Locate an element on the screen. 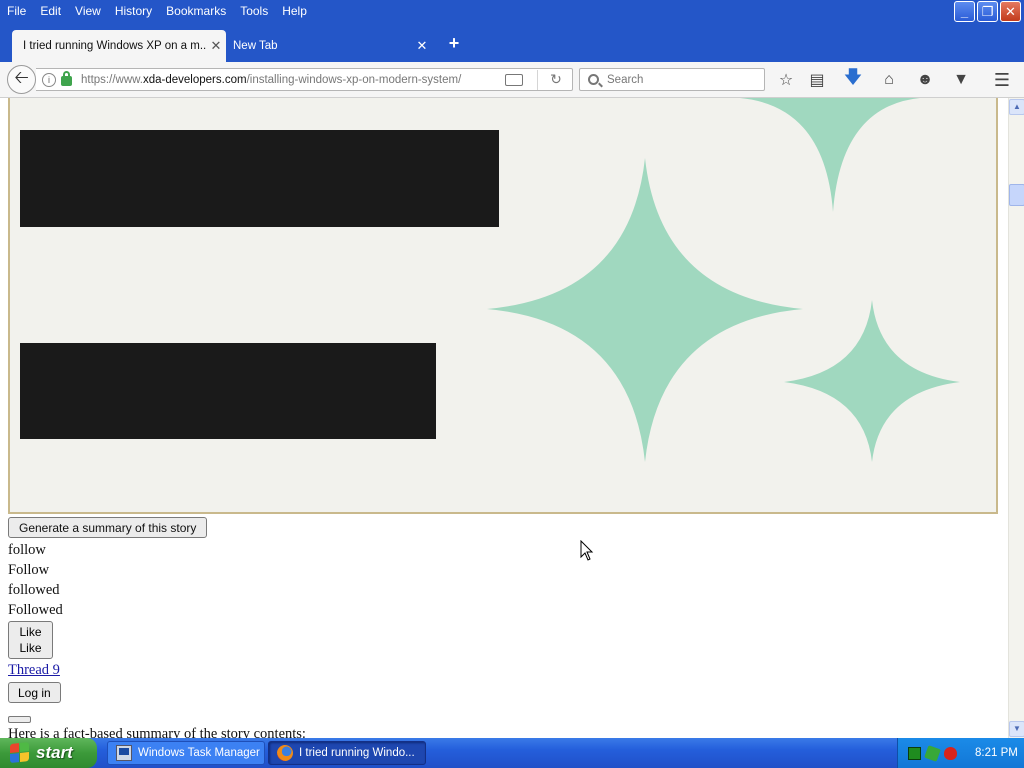 This screenshot has width=1024, height=768. site-info-icon: i is located at coordinates (49, 79).